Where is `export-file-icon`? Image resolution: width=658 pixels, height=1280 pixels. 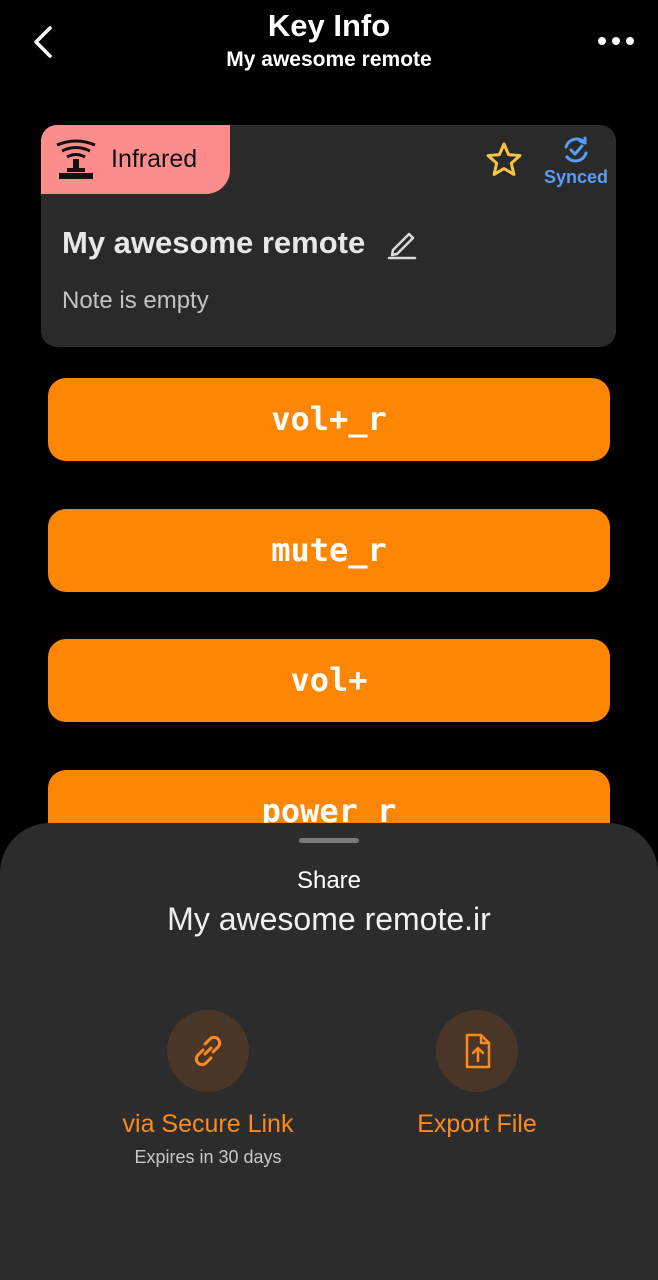 export-file-icon is located at coordinates (478, 1051).